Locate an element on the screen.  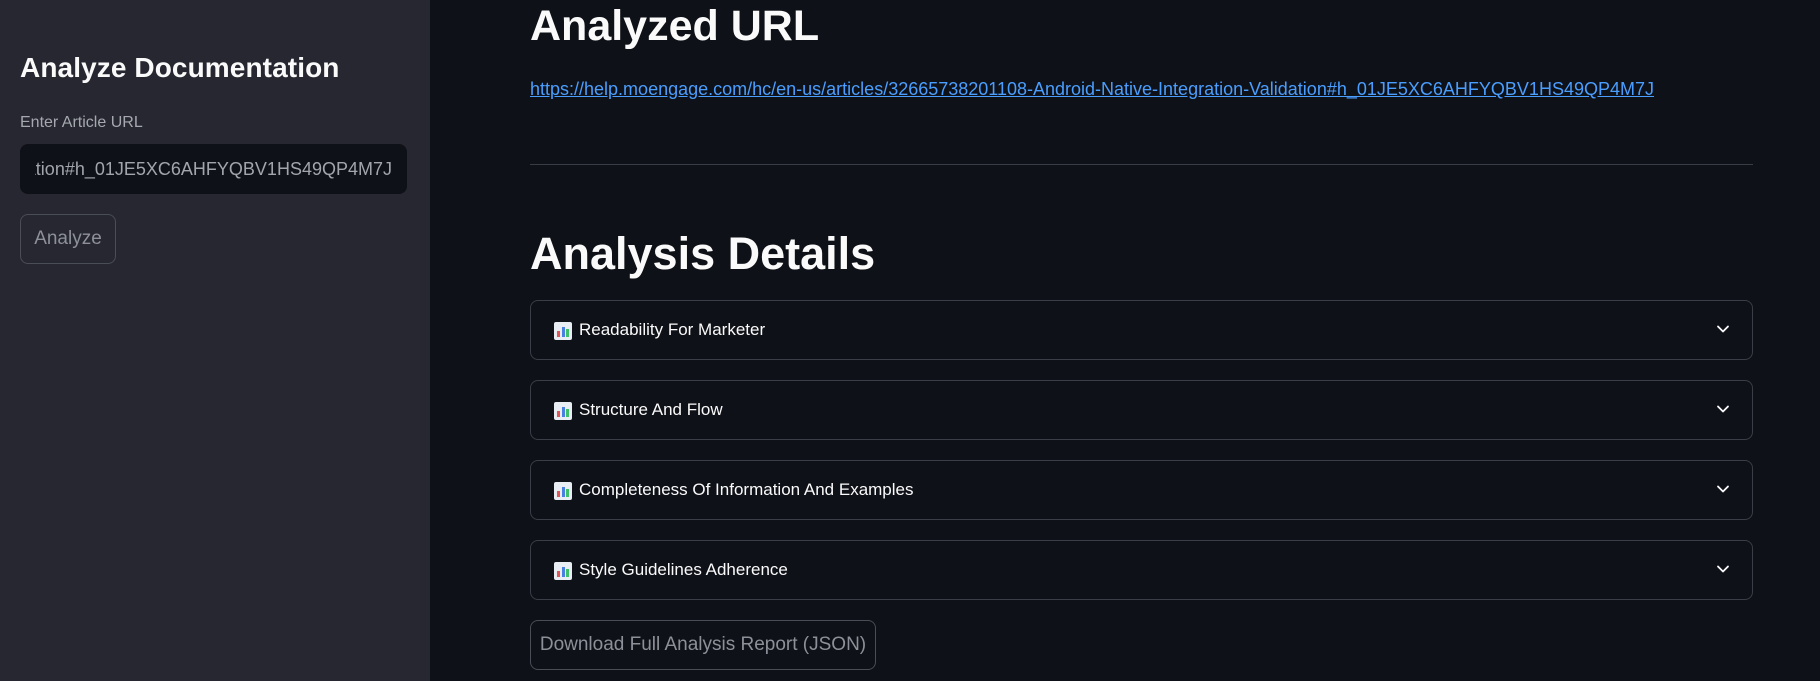
article-url-input is located at coordinates (213, 169).